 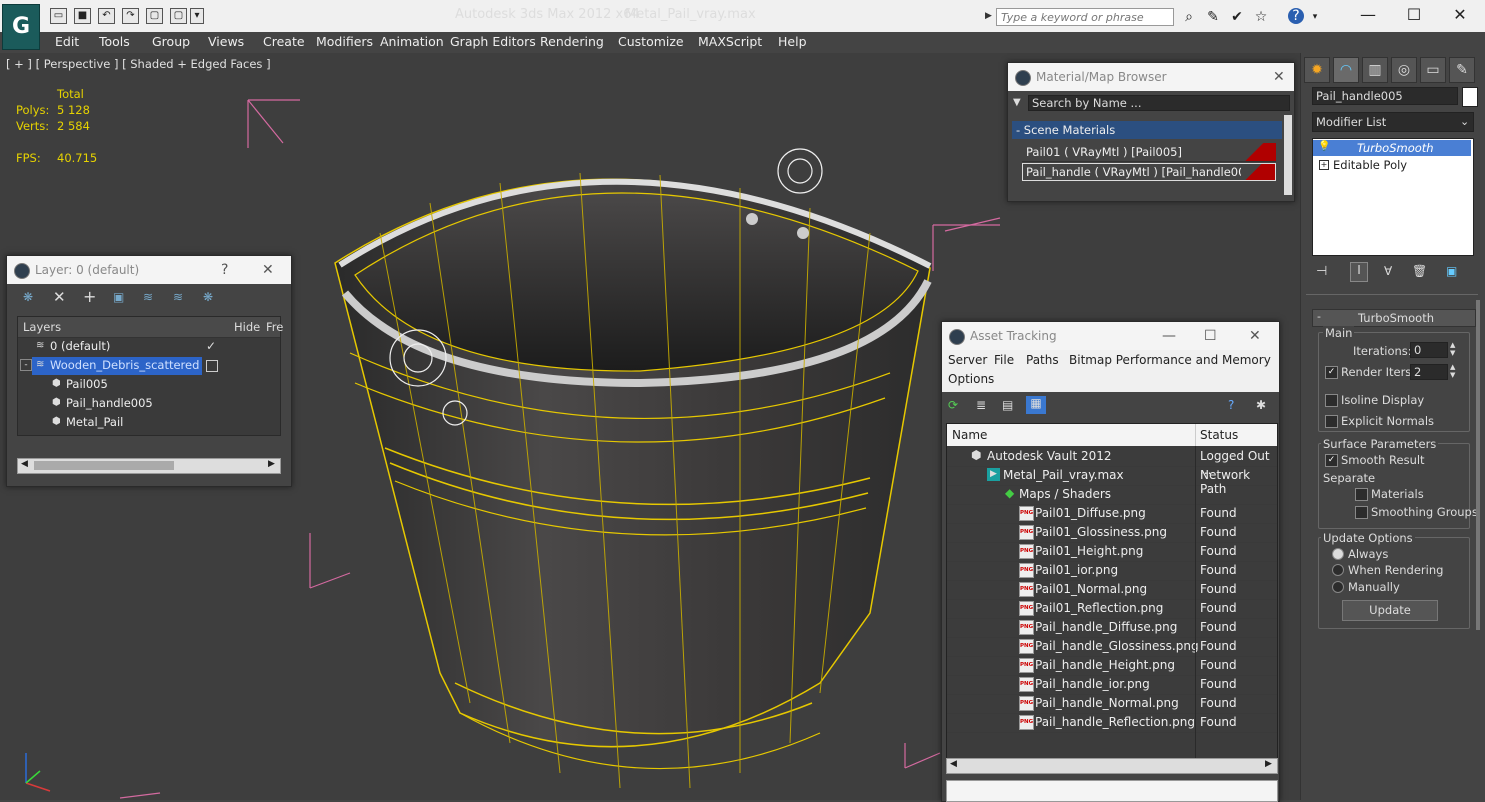 What do you see at coordinates (1331, 400) in the screenshot?
I see `isoline-checkbox` at bounding box center [1331, 400].